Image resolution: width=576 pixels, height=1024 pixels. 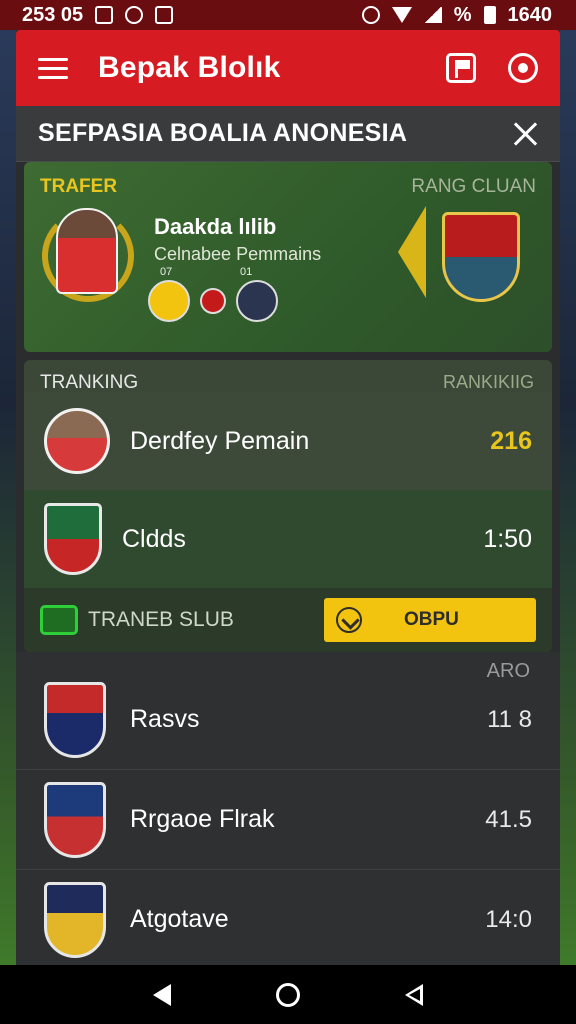 I want to click on list-item: Rasvs 11 8, so click(x=288, y=720).